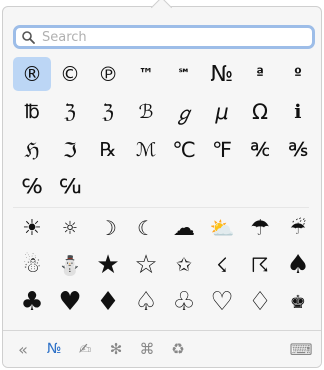 The image size is (324, 370). What do you see at coordinates (298, 112) in the screenshot?
I see `symbol-cell: ℹ` at bounding box center [298, 112].